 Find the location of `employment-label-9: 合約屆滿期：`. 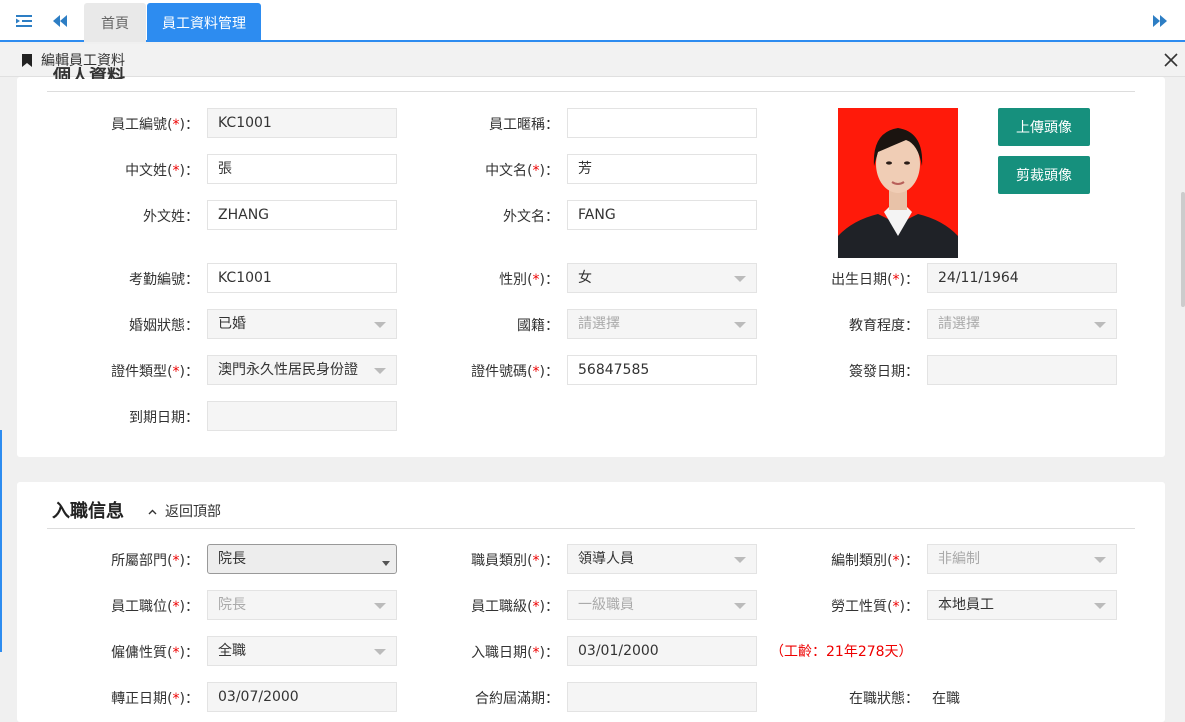

employment-label-9: 合約屆滿期： is located at coordinates (517, 699).